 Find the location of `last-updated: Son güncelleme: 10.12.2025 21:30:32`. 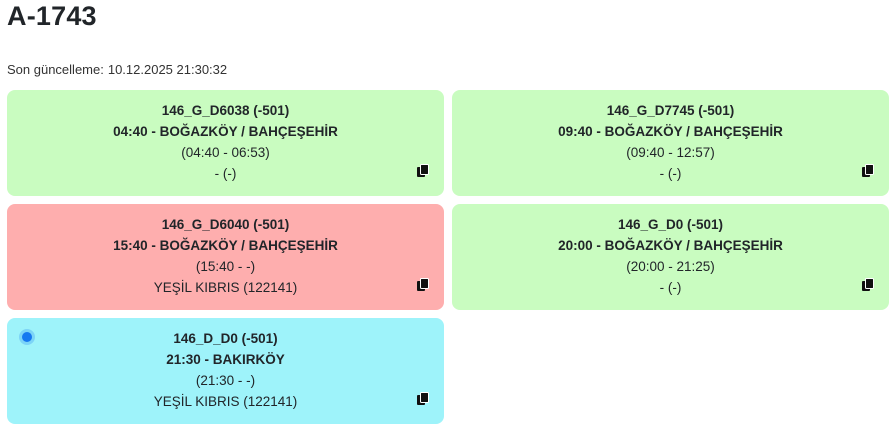

last-updated: Son güncelleme: 10.12.2025 21:30:32 is located at coordinates (117, 69).